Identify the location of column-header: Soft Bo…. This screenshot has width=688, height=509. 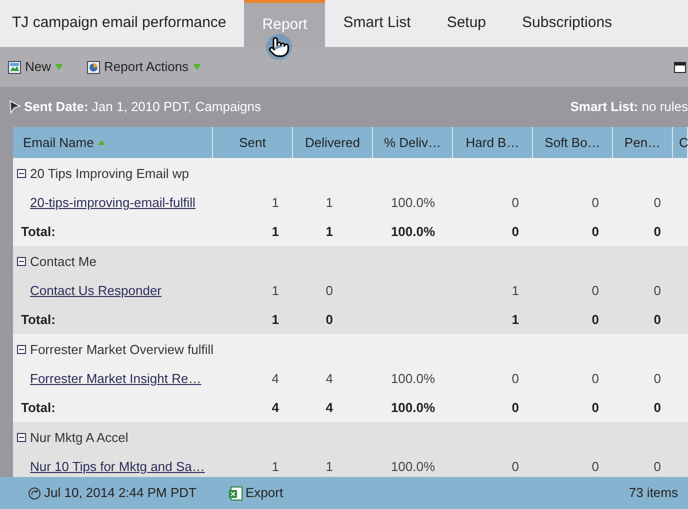
(572, 142).